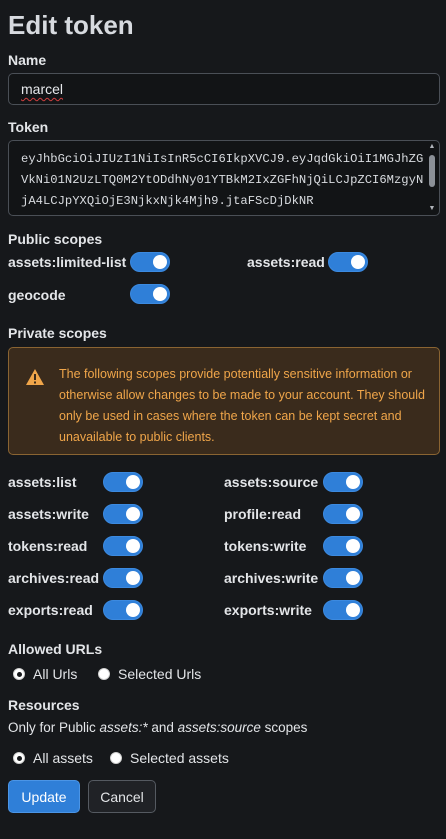  What do you see at coordinates (150, 262) in the screenshot?
I see `scope-toggle-assets-limited-list` at bounding box center [150, 262].